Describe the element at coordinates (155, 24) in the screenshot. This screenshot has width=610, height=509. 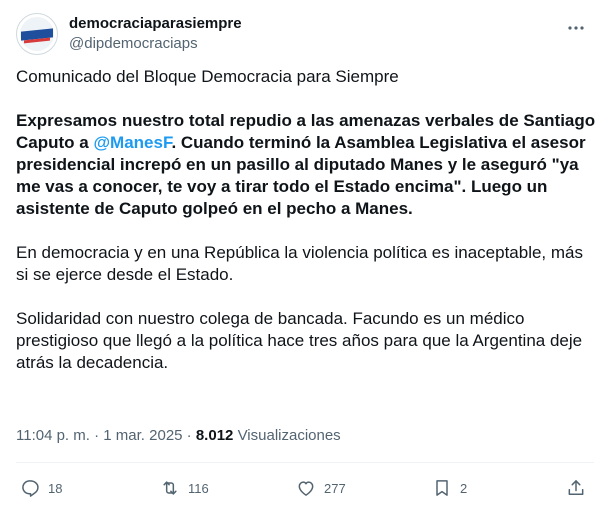
I see `author-display-name: democraciaparasiempre` at that location.